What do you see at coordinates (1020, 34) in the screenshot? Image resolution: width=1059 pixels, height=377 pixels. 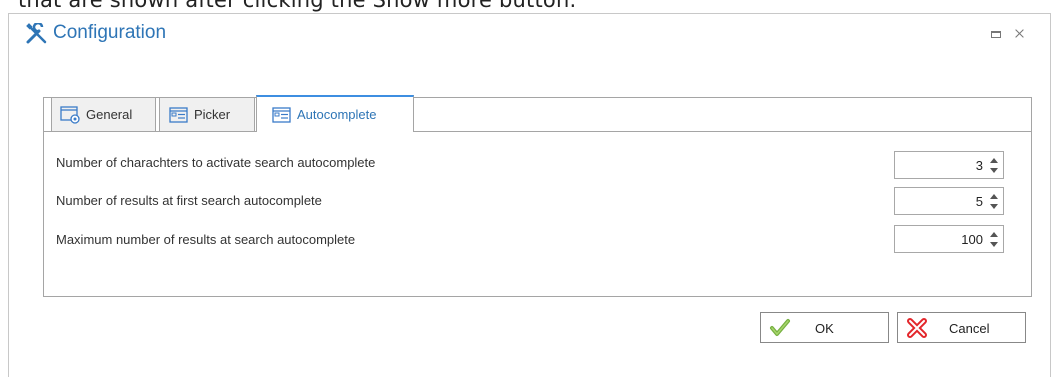 I see `close-icon` at bounding box center [1020, 34].